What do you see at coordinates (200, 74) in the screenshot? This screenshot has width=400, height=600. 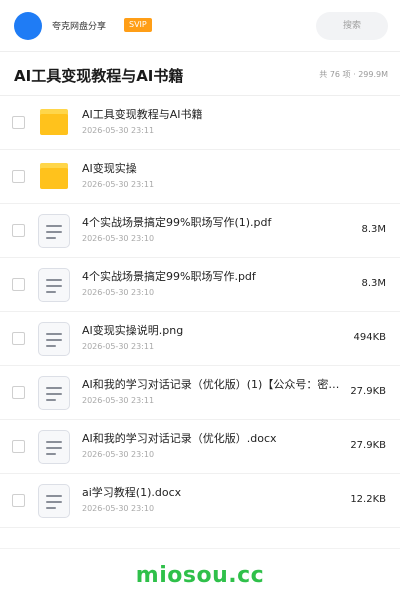 I see `page-header: AI工具变现教程与AI书籍 共 76 项 · 299.9M` at bounding box center [200, 74].